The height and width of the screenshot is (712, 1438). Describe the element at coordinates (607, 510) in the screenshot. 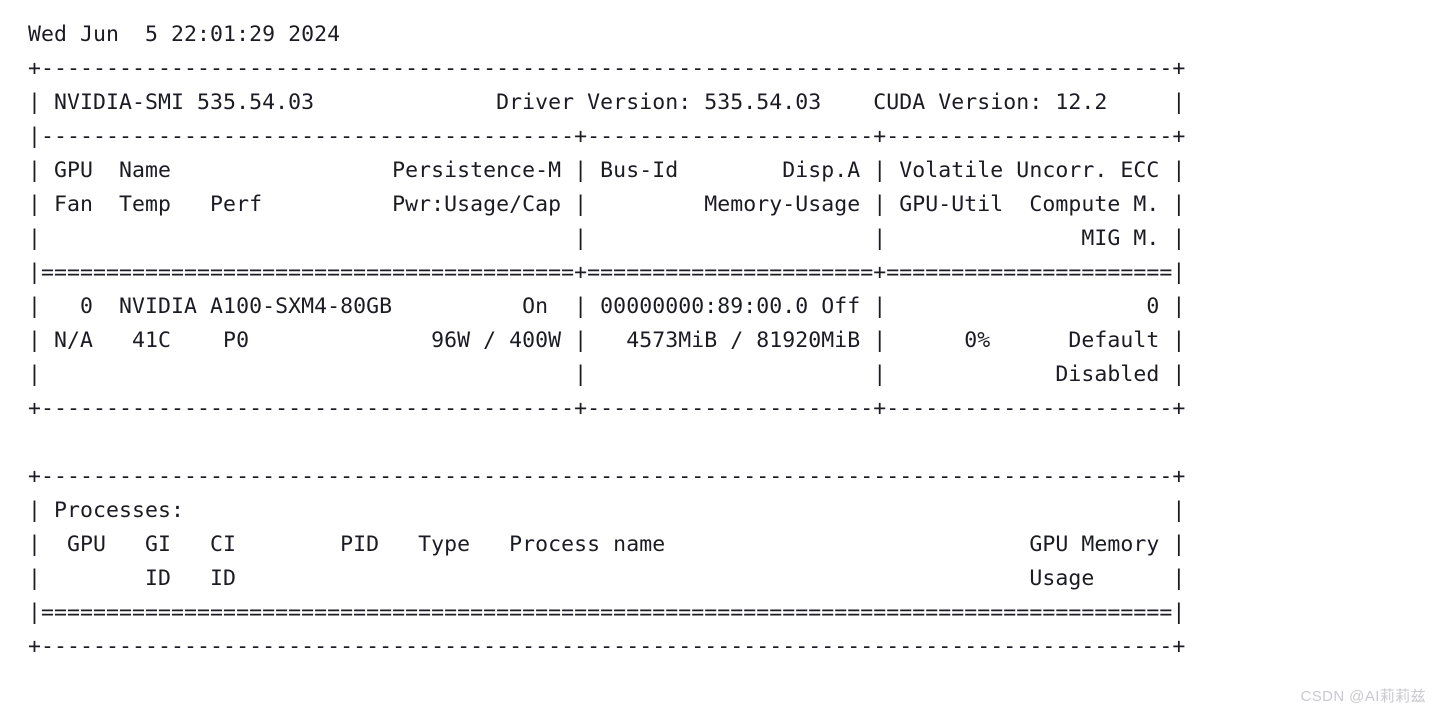

I see `terminal-line: | Processes: |` at that location.